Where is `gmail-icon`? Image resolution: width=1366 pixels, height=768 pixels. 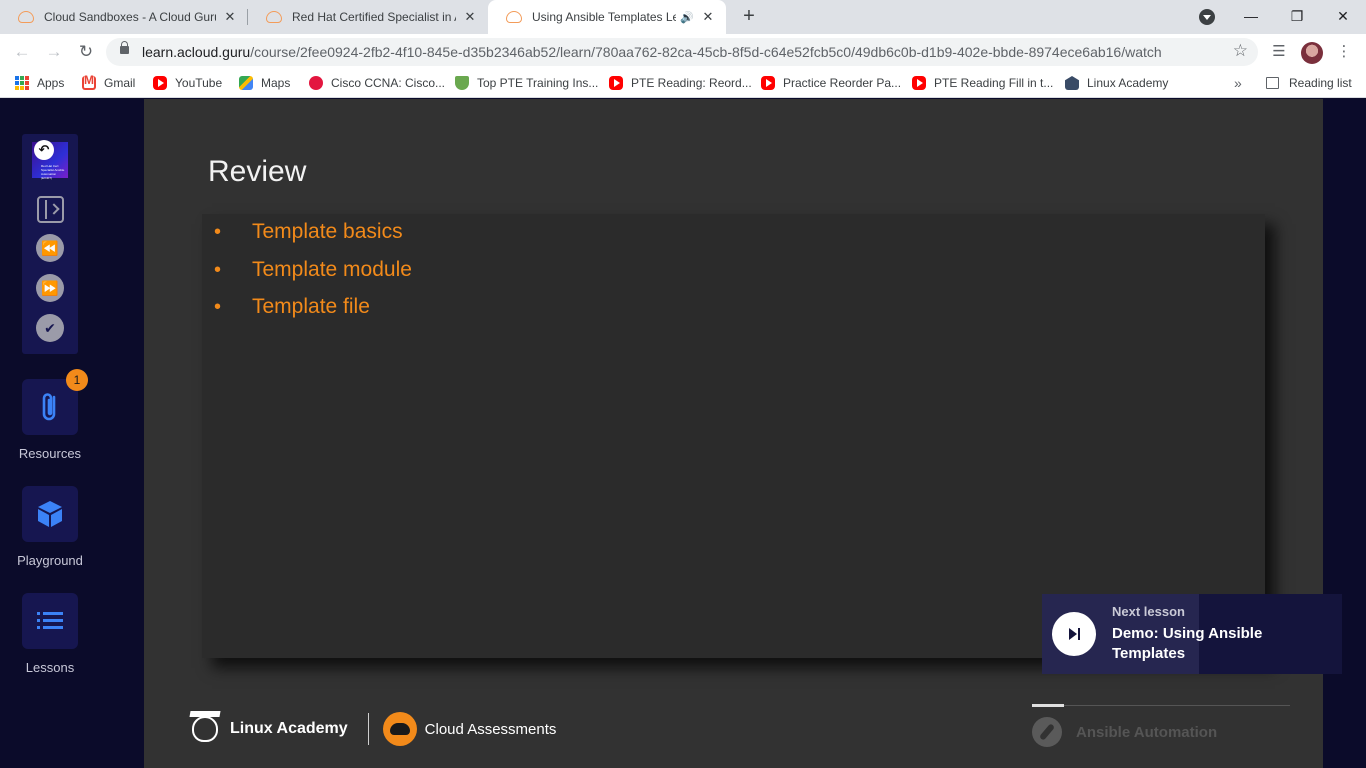
gmail-icon is located at coordinates (89, 81).